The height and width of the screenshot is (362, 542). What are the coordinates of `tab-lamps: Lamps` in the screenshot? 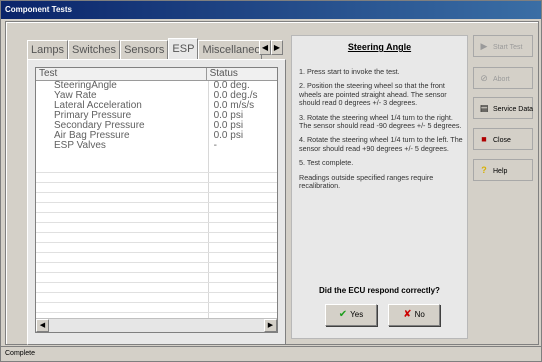 It's located at (48, 49).